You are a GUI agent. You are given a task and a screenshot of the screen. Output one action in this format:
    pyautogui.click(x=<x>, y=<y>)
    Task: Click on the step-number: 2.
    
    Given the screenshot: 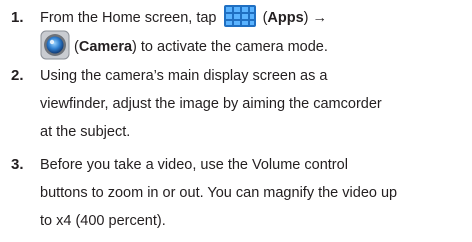 What is the action you would take?
    pyautogui.click(x=17, y=75)
    